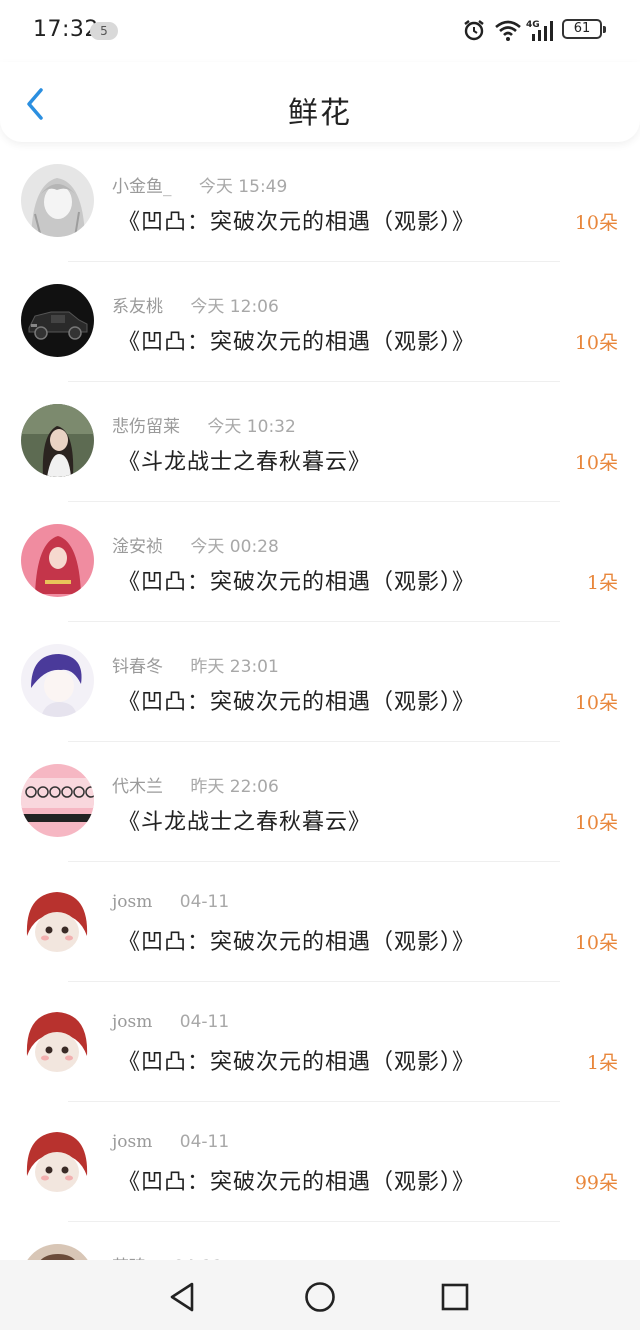  I want to click on flower-count: 99朵, so click(596, 1183).